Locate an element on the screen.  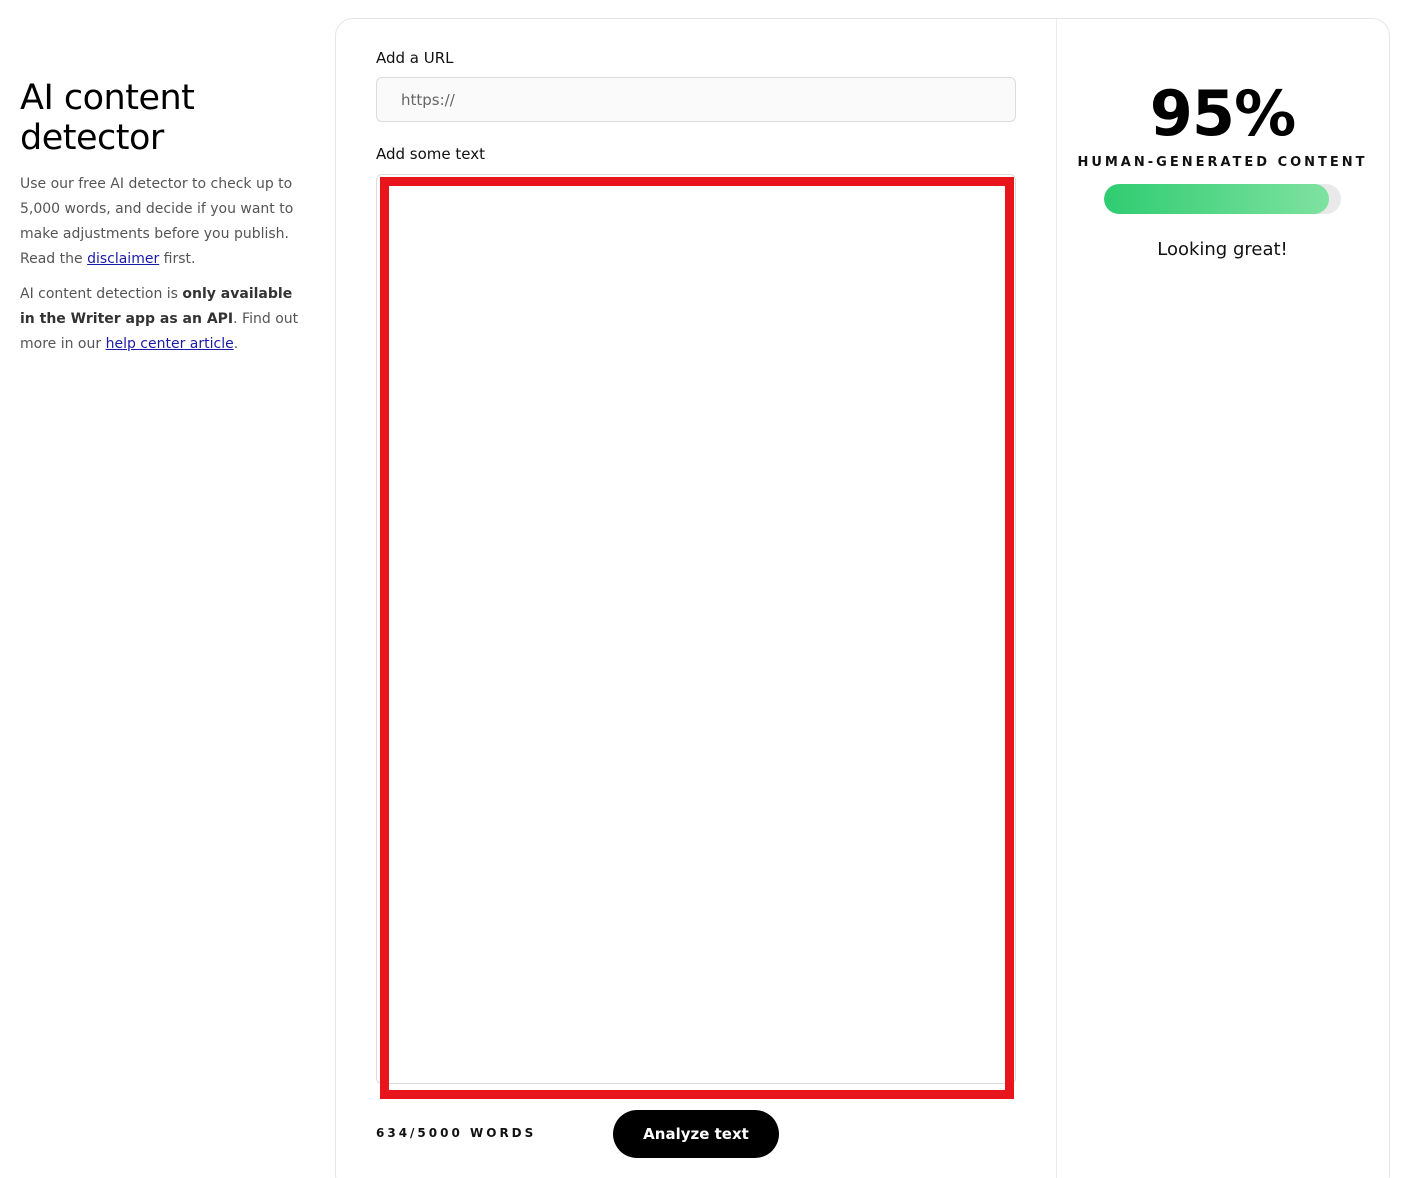
url-input is located at coordinates (696, 99).